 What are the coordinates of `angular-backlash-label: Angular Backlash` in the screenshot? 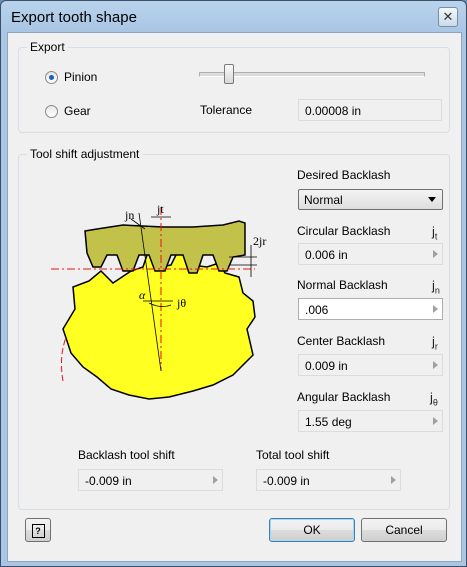 It's located at (344, 397).